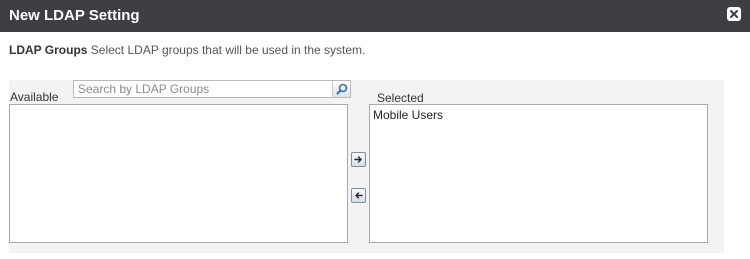 This screenshot has width=750, height=259. What do you see at coordinates (48, 50) in the screenshot?
I see `description-heading: LDAP Groups` at bounding box center [48, 50].